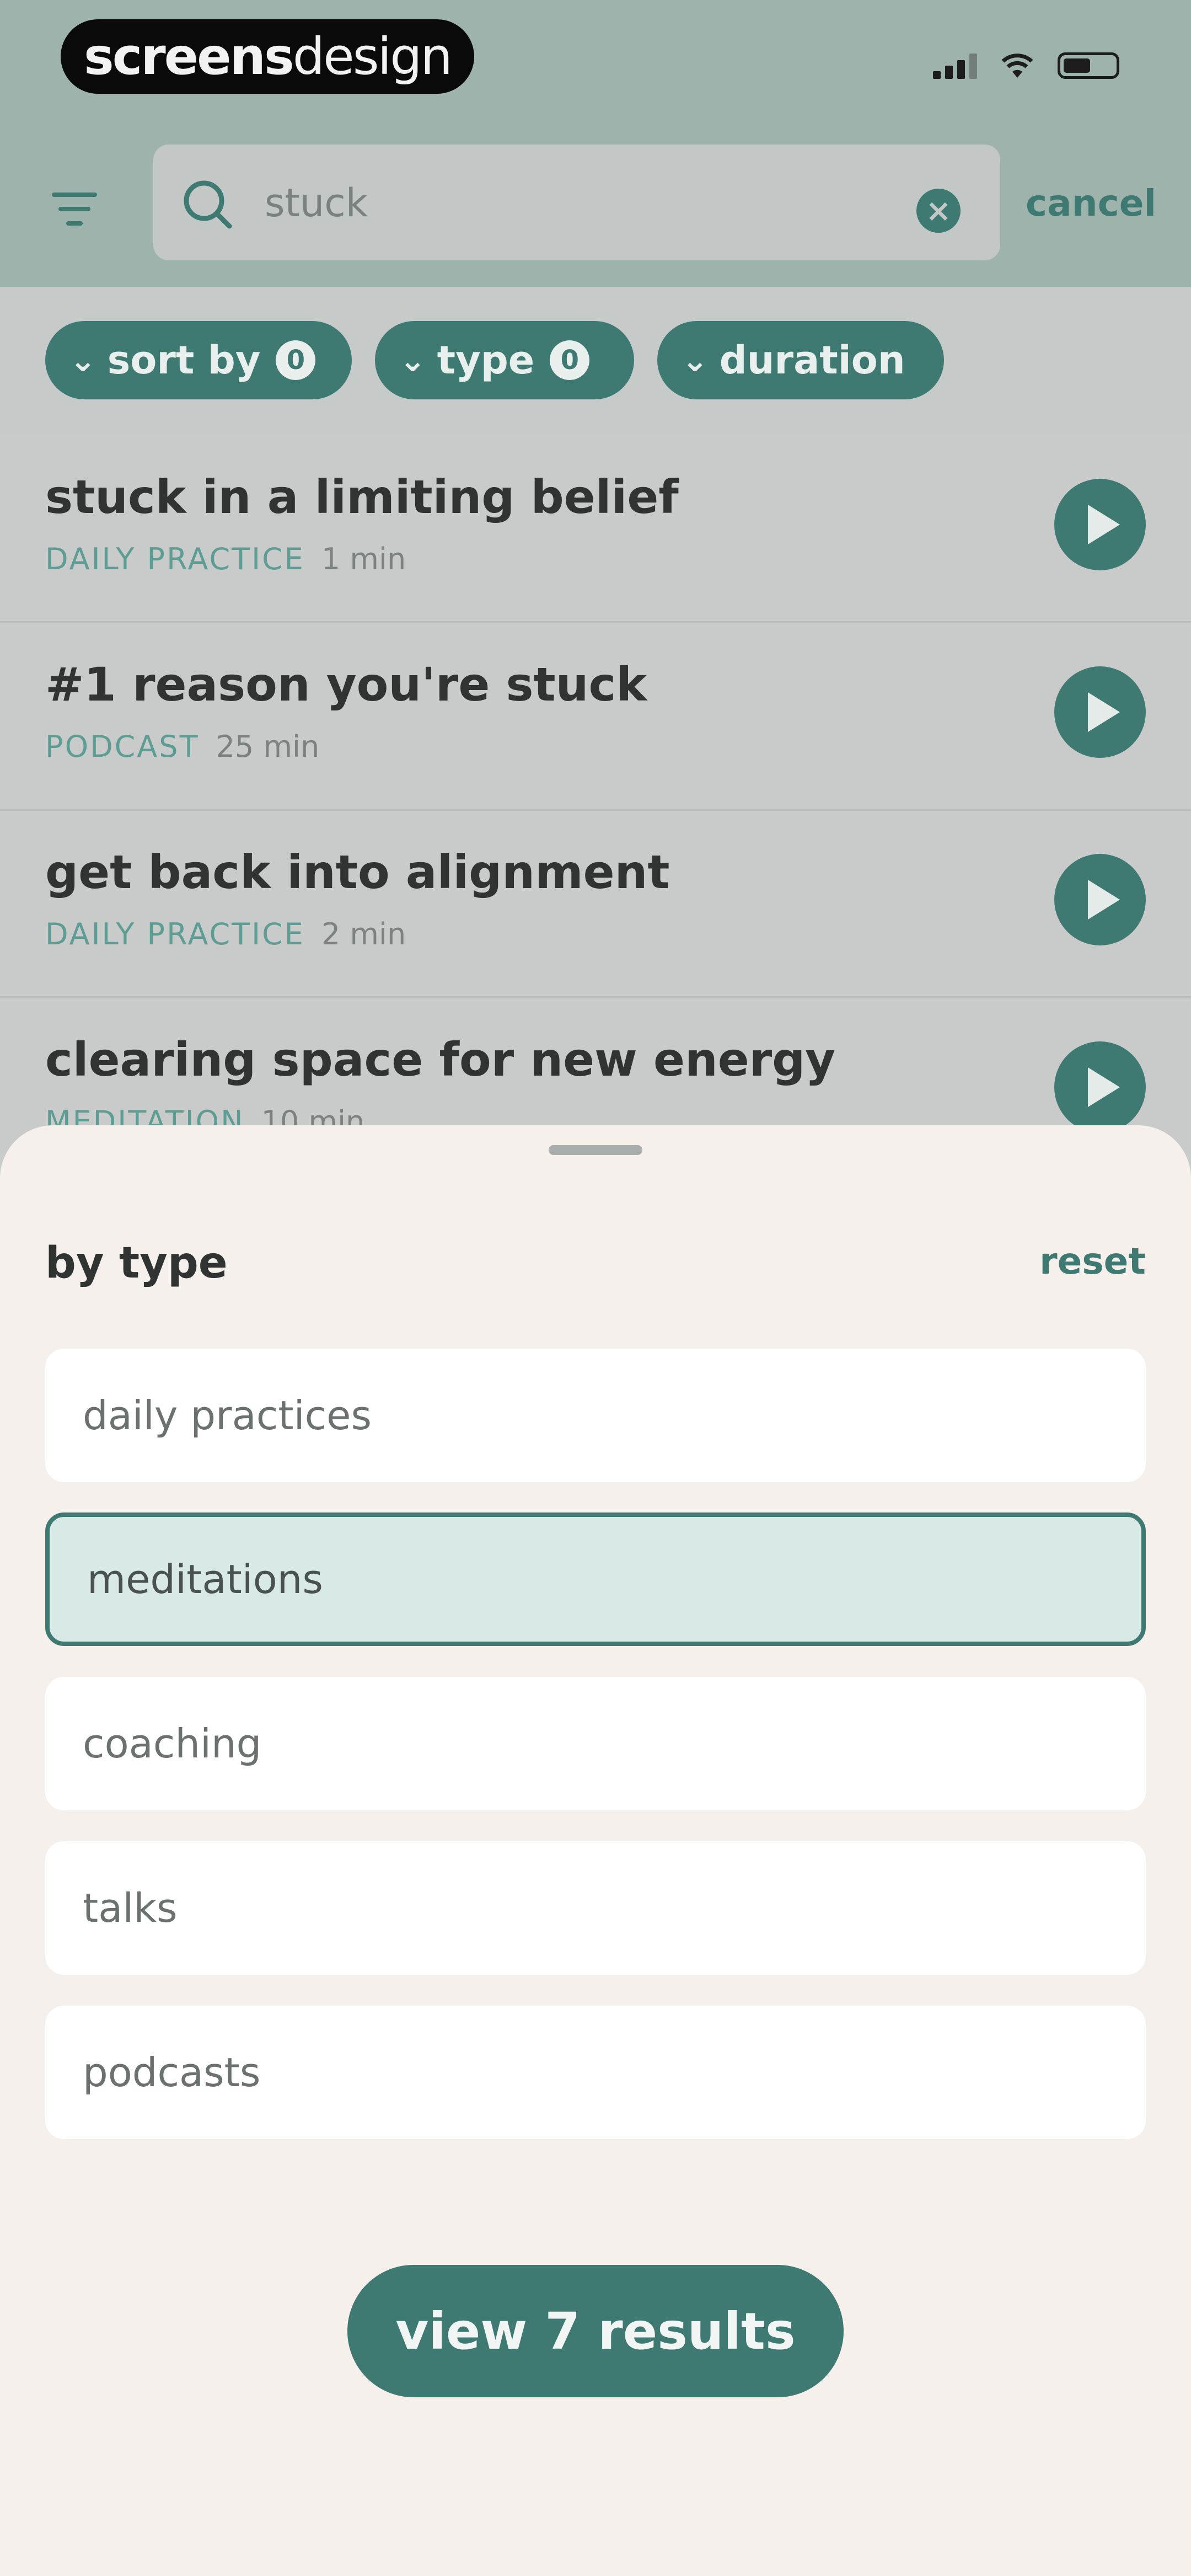  Describe the element at coordinates (373, 56) in the screenshot. I see `brand-light-text: design` at that location.